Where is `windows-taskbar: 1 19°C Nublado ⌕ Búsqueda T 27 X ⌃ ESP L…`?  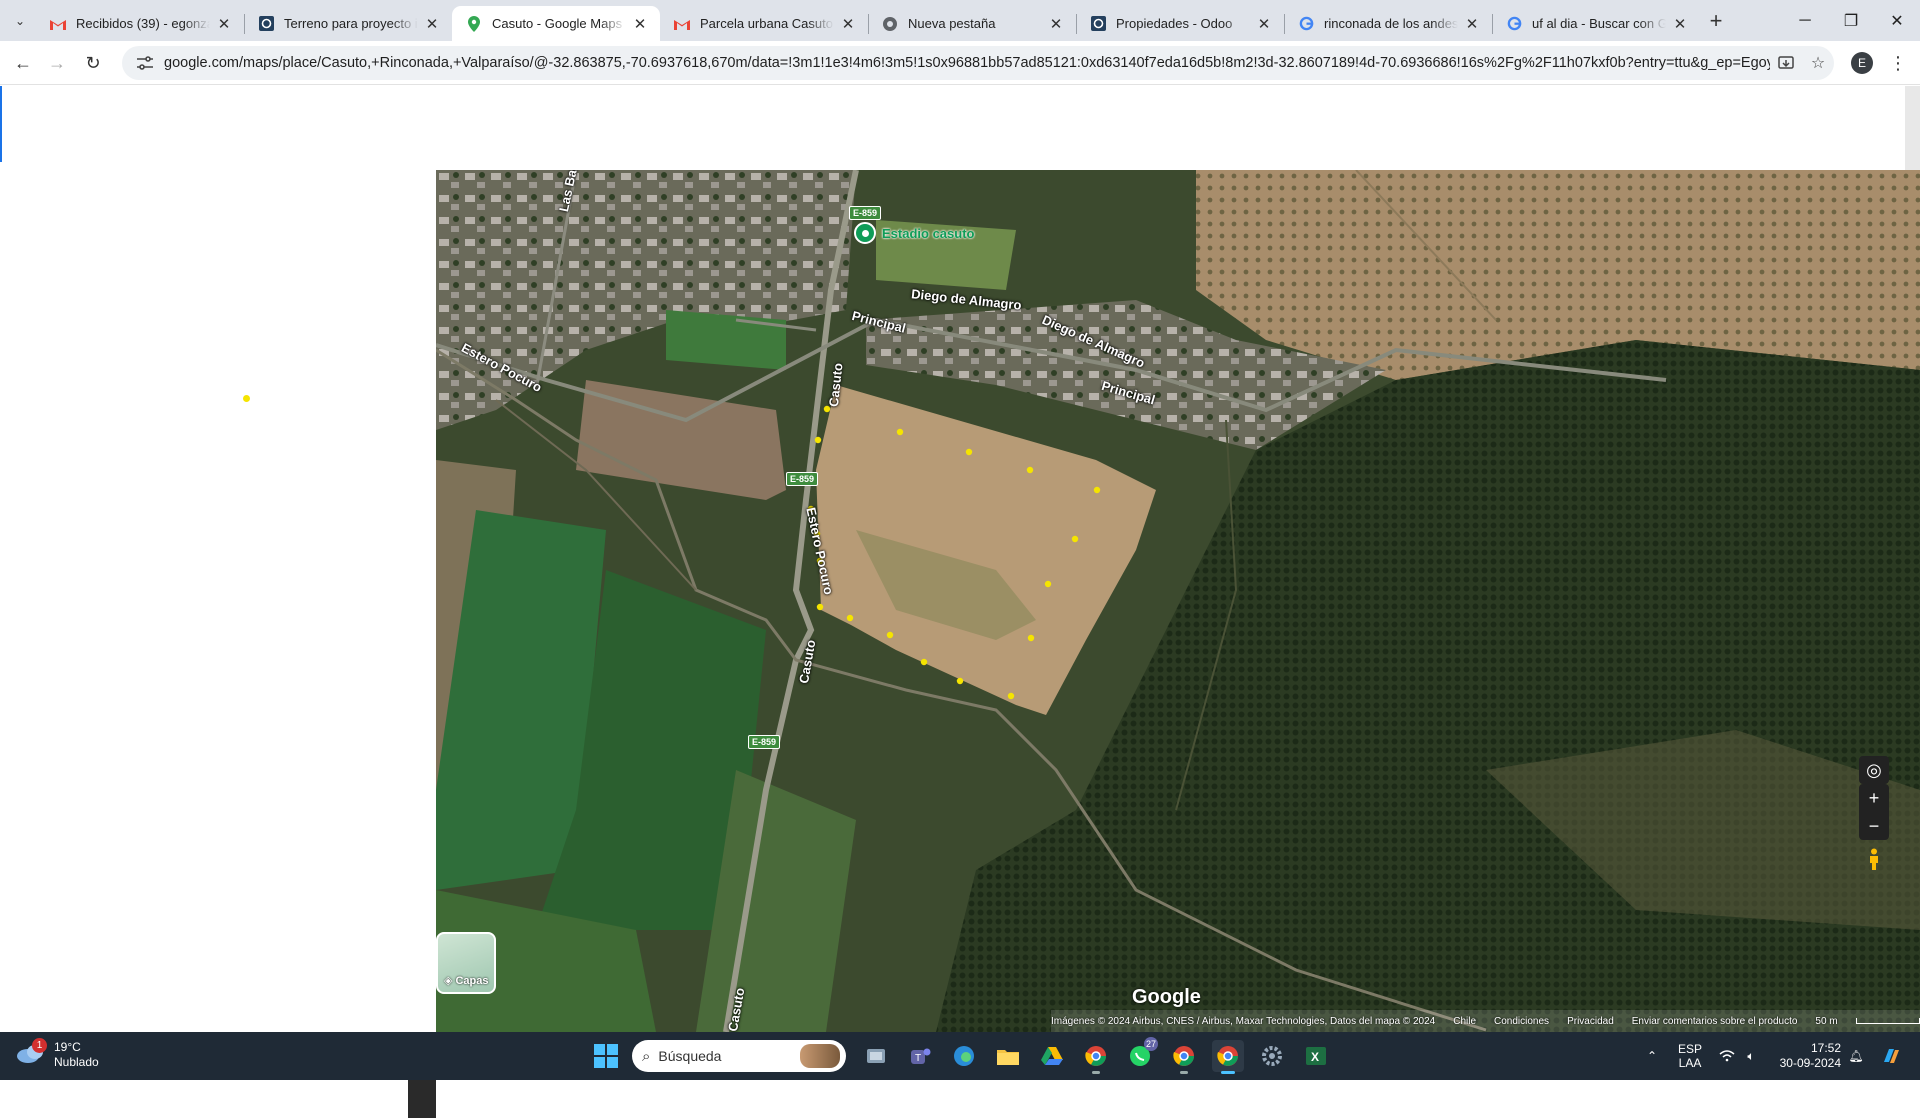
windows-taskbar: 1 19°C Nublado ⌕ Búsqueda T 27 X ⌃ ESP L… is located at coordinates (960, 1056).